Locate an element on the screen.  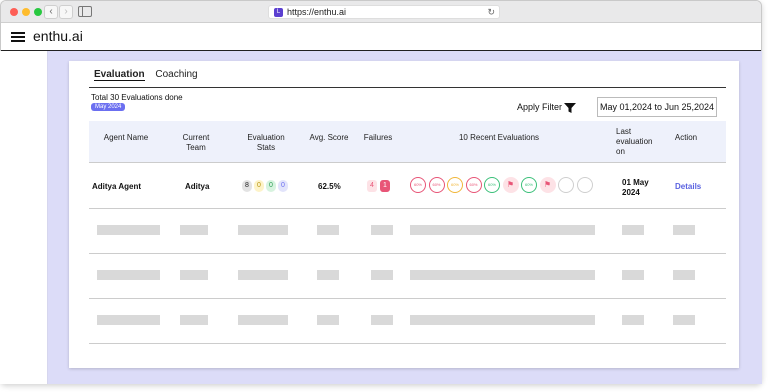
team-name: Aditya is located at coordinates (197, 186).